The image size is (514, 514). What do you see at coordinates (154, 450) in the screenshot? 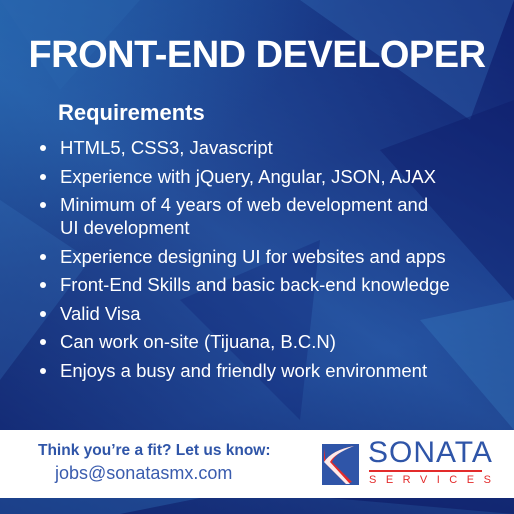
I see `call-to-action: Think you’re a fit? Let us know:` at bounding box center [154, 450].